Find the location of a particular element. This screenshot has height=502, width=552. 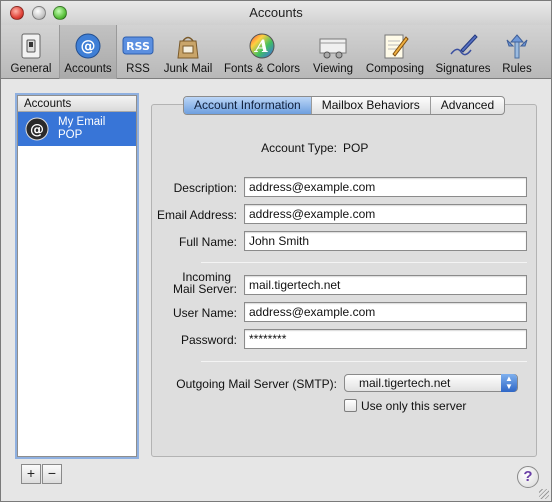

toolbar-rss: RSS RSS is located at coordinates (138, 52).